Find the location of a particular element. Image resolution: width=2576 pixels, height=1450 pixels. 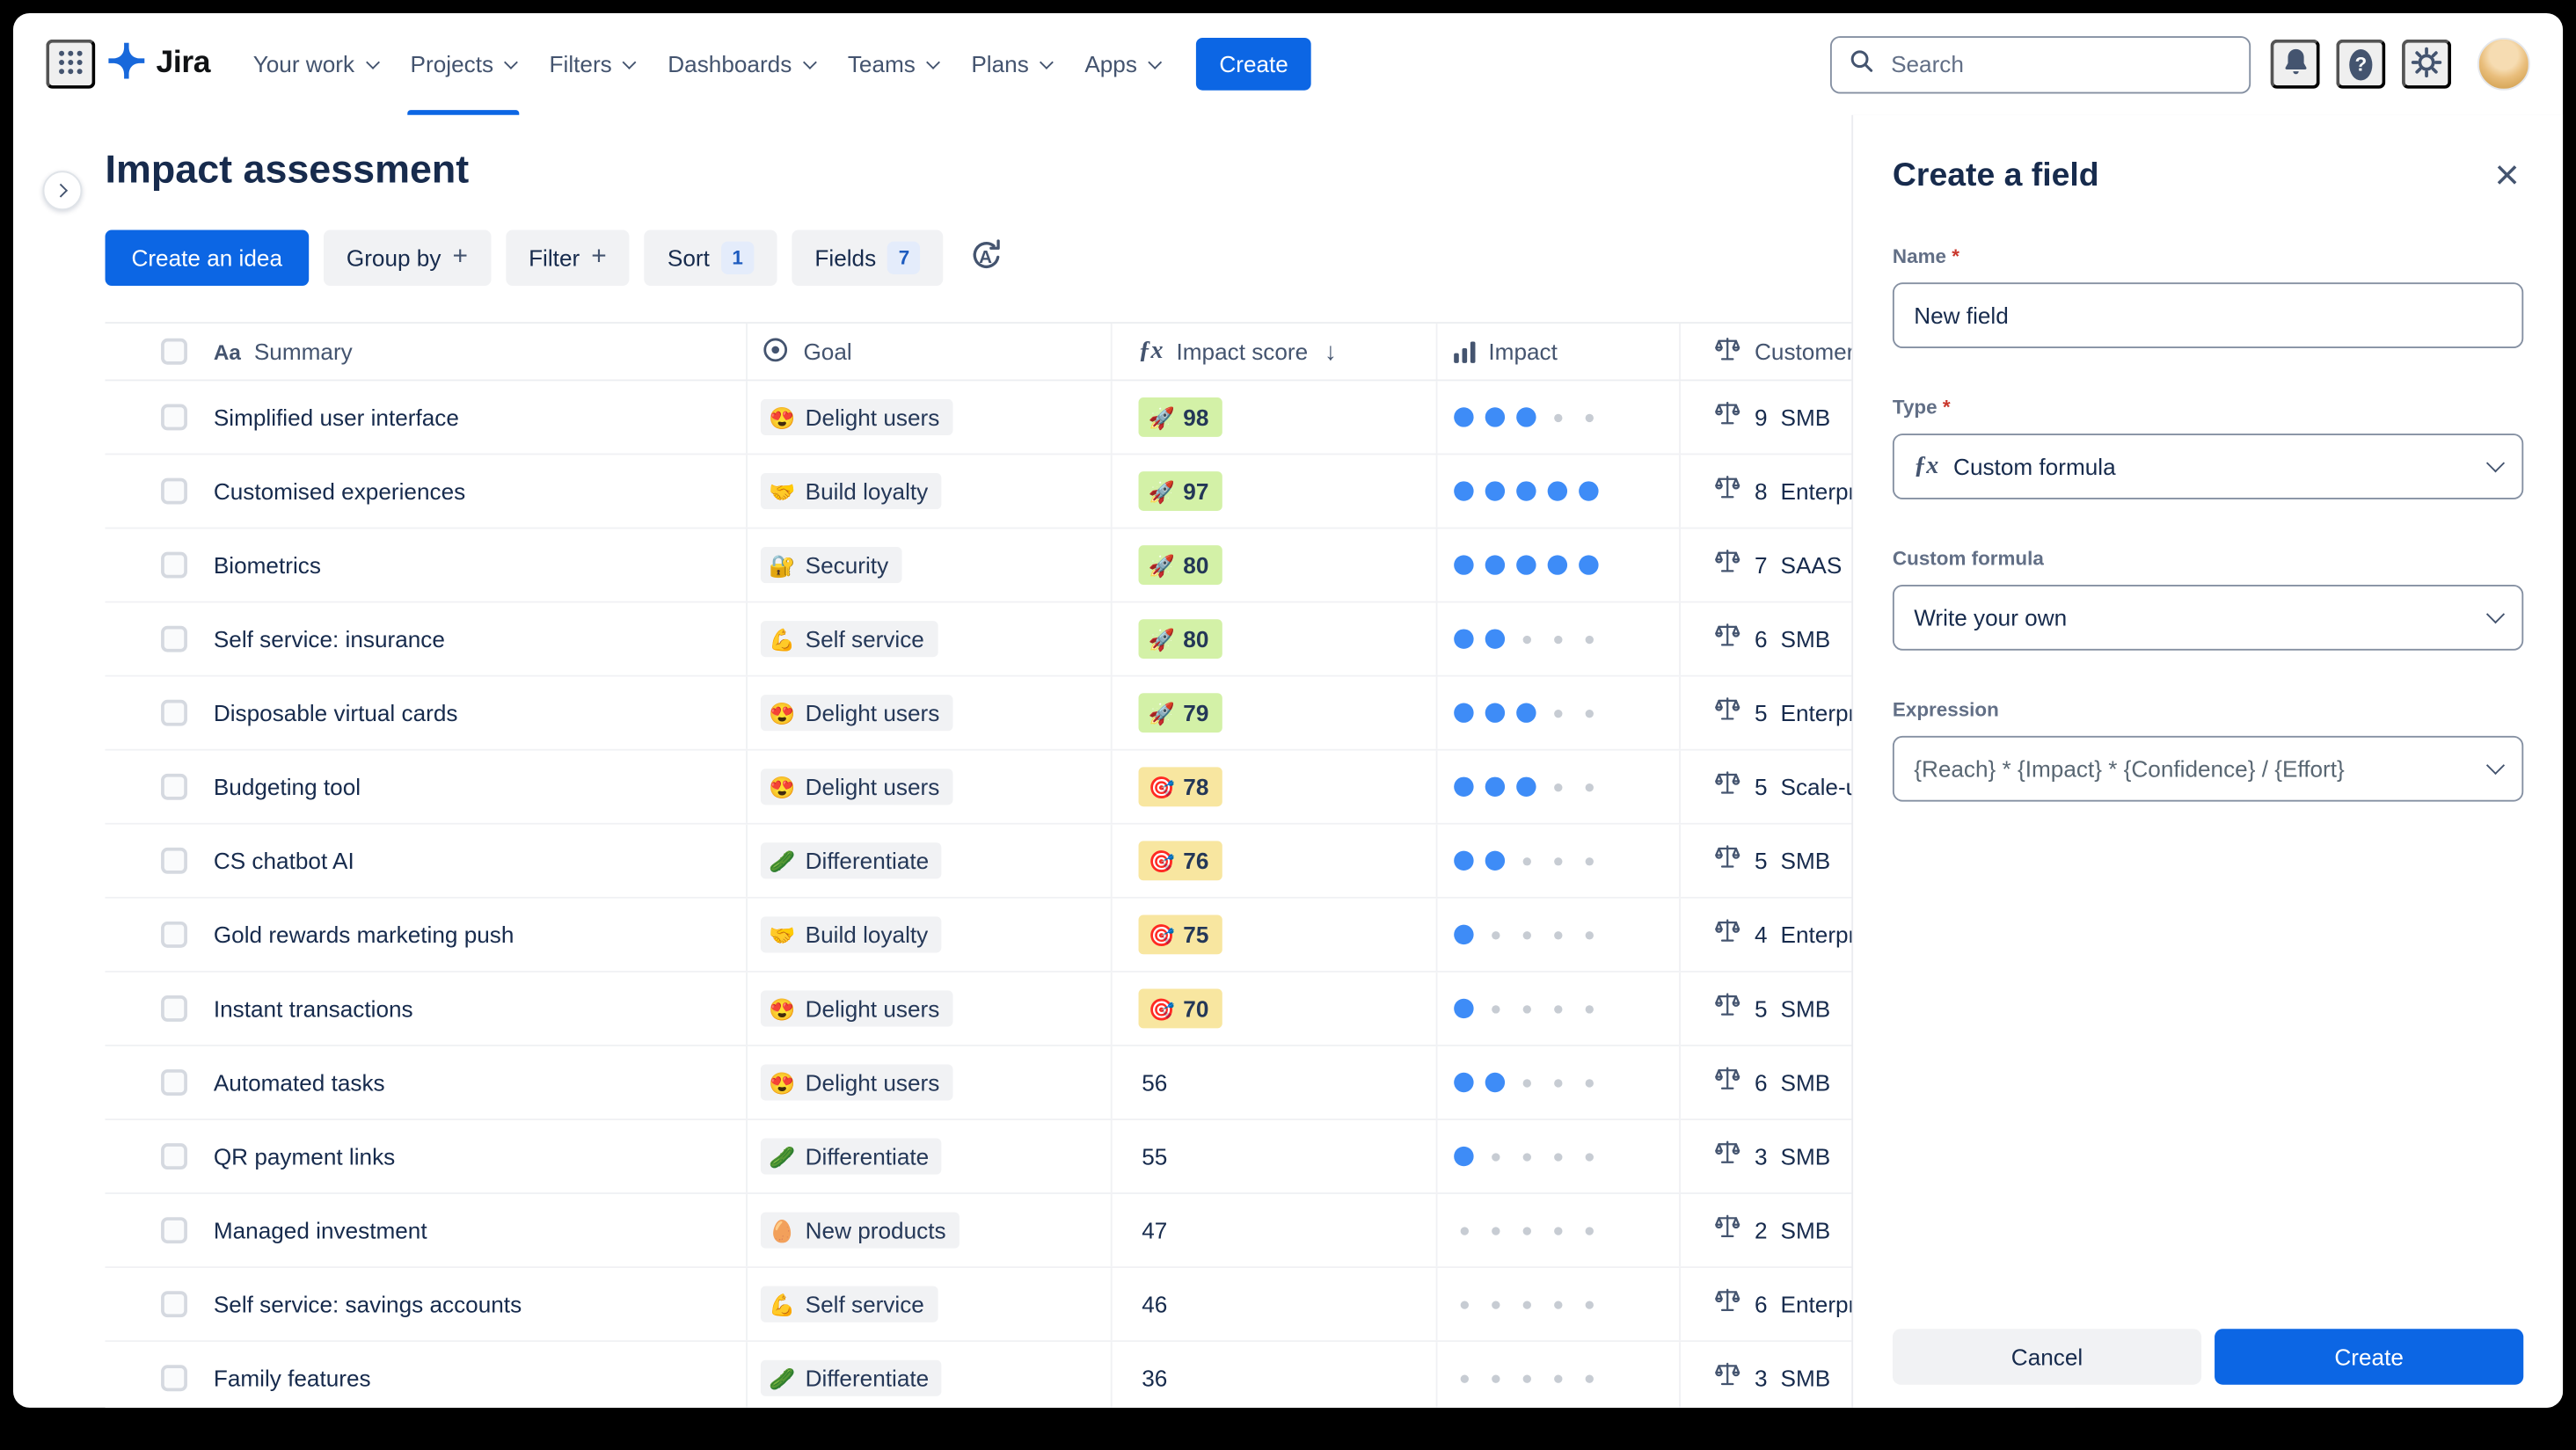

column-header-impact-score: ƒx Impact score ↓ is located at coordinates (1275, 351).